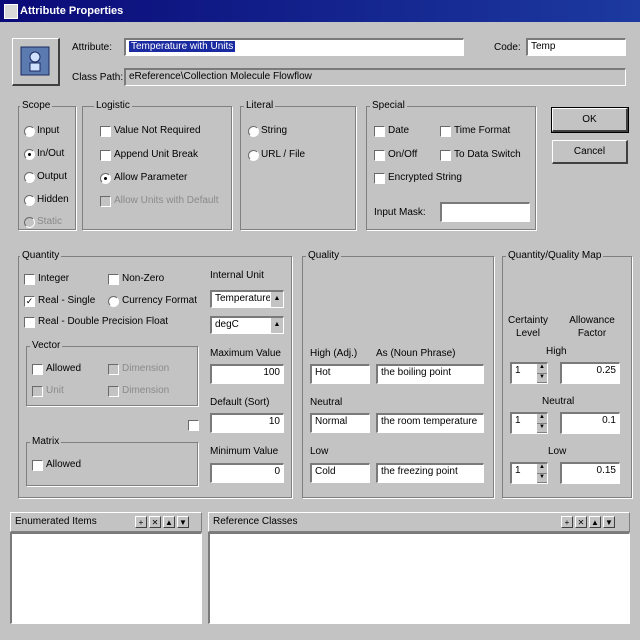 The image size is (640, 640). Describe the element at coordinates (276, 325) in the screenshot. I see `unit-dropdown-icon: ▲▼` at that location.